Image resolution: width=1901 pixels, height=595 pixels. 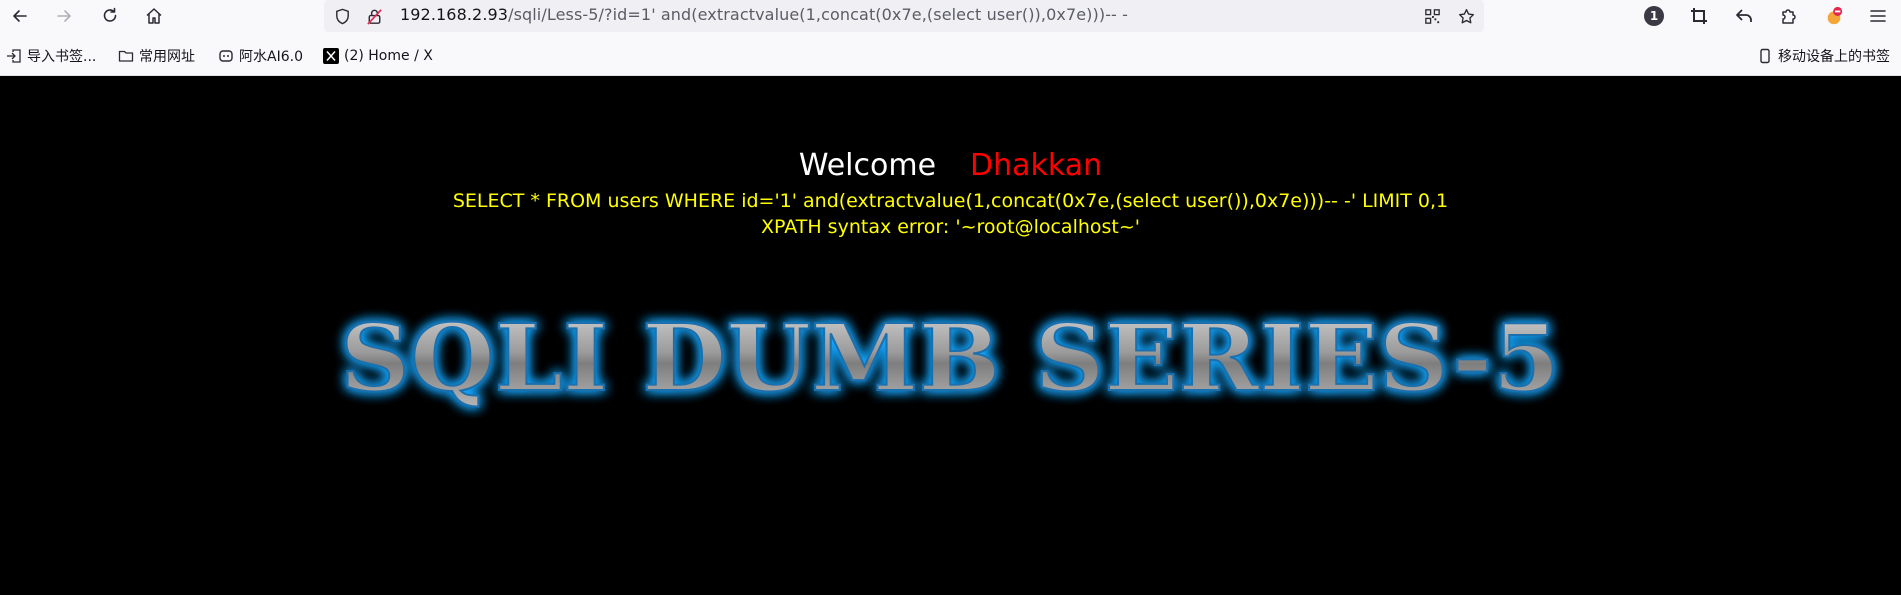 I want to click on menu-button, so click(x=1878, y=16).